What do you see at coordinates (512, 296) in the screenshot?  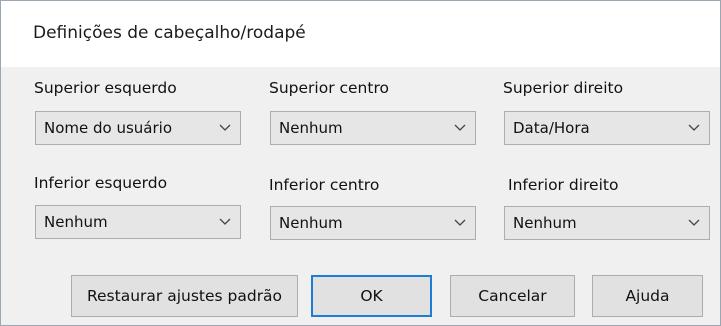 I see `cancel-button: Cancelar` at bounding box center [512, 296].